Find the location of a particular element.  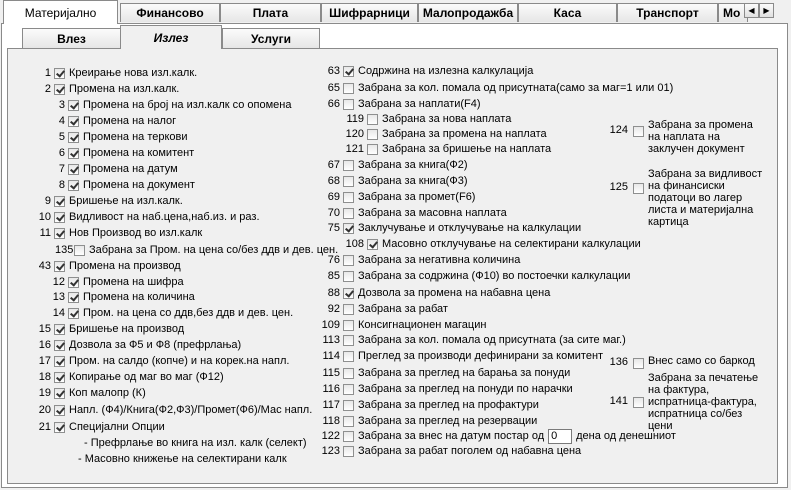

permission-label: Специјални Опции is located at coordinates (117, 427).